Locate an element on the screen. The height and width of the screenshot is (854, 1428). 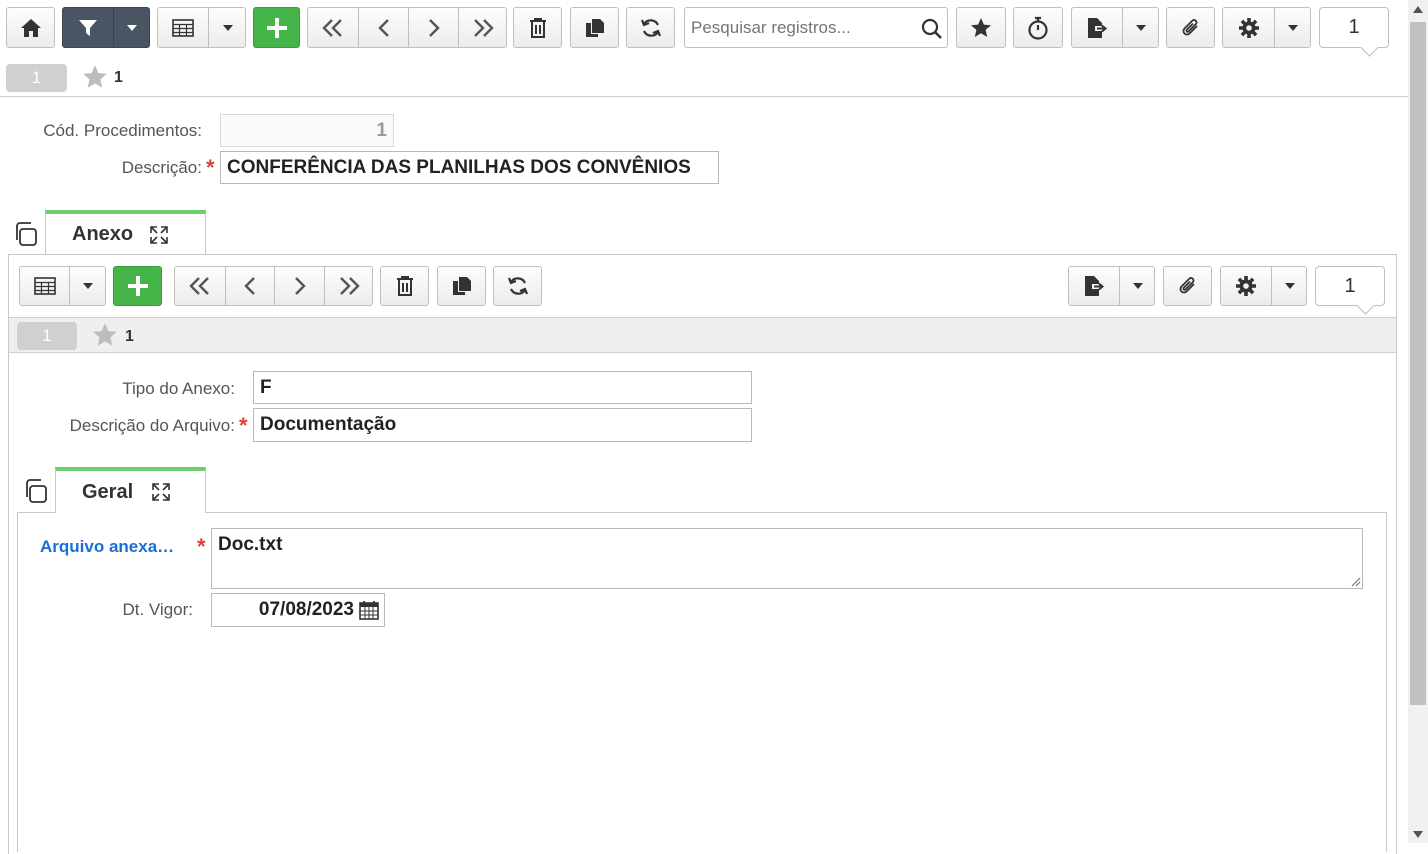
tab-geral: Geral is located at coordinates (130, 490).